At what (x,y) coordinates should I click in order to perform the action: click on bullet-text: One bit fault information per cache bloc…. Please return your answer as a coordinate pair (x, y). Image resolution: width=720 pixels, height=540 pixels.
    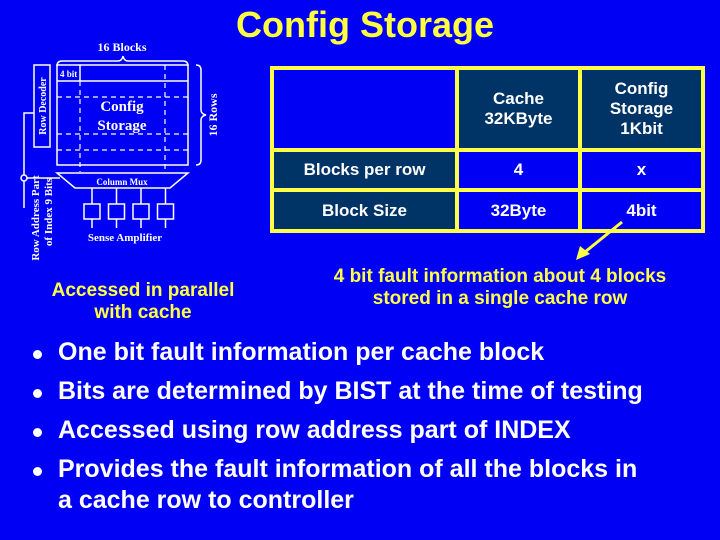
    Looking at the image, I should click on (301, 352).